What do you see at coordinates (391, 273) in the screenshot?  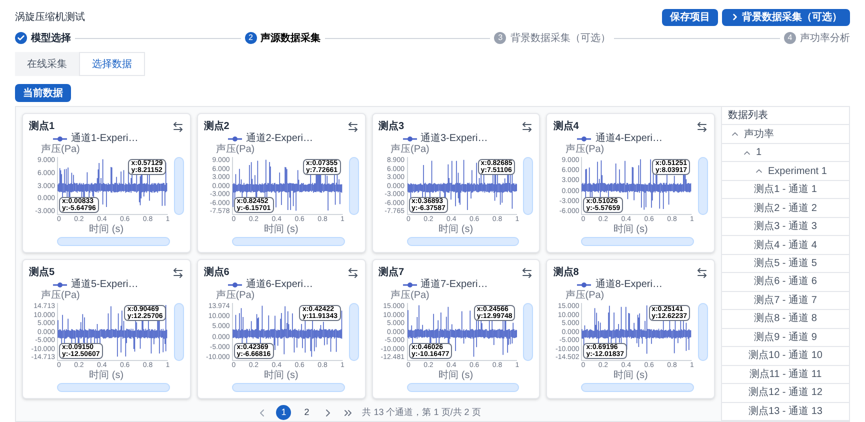 I see `chart-title: 测点7` at bounding box center [391, 273].